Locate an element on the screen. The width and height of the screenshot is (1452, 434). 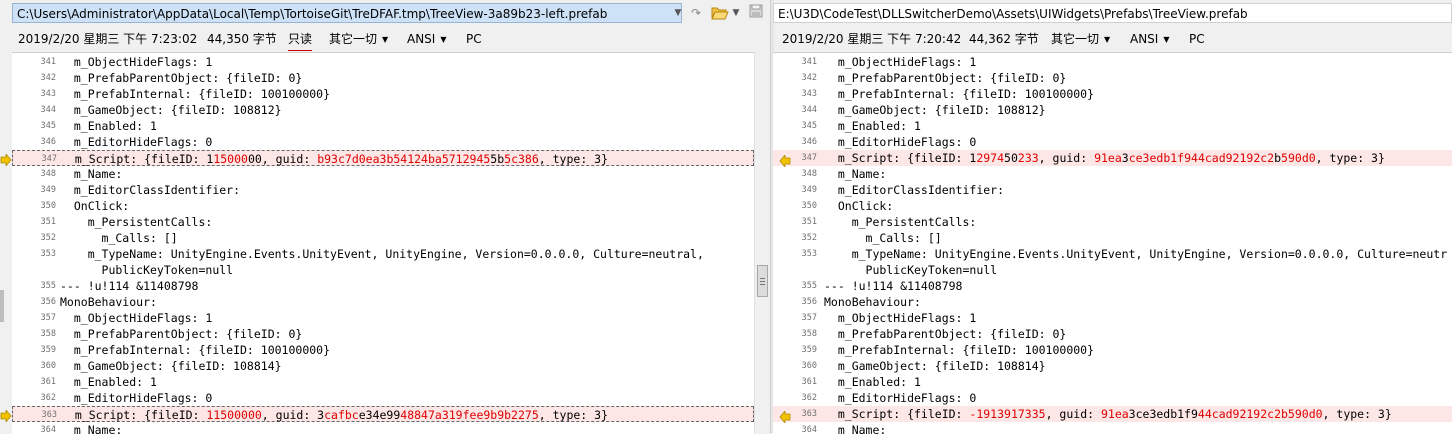
folder-open-icon is located at coordinates (720, 13).